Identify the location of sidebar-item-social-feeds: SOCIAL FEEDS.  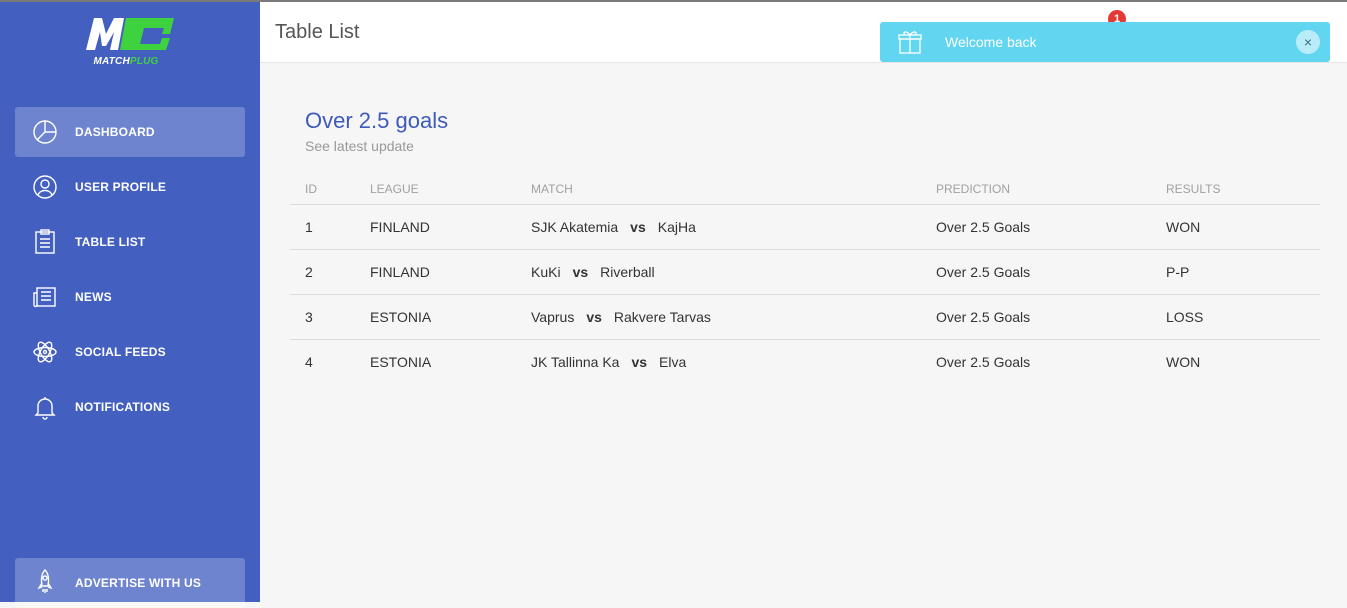
(130, 352).